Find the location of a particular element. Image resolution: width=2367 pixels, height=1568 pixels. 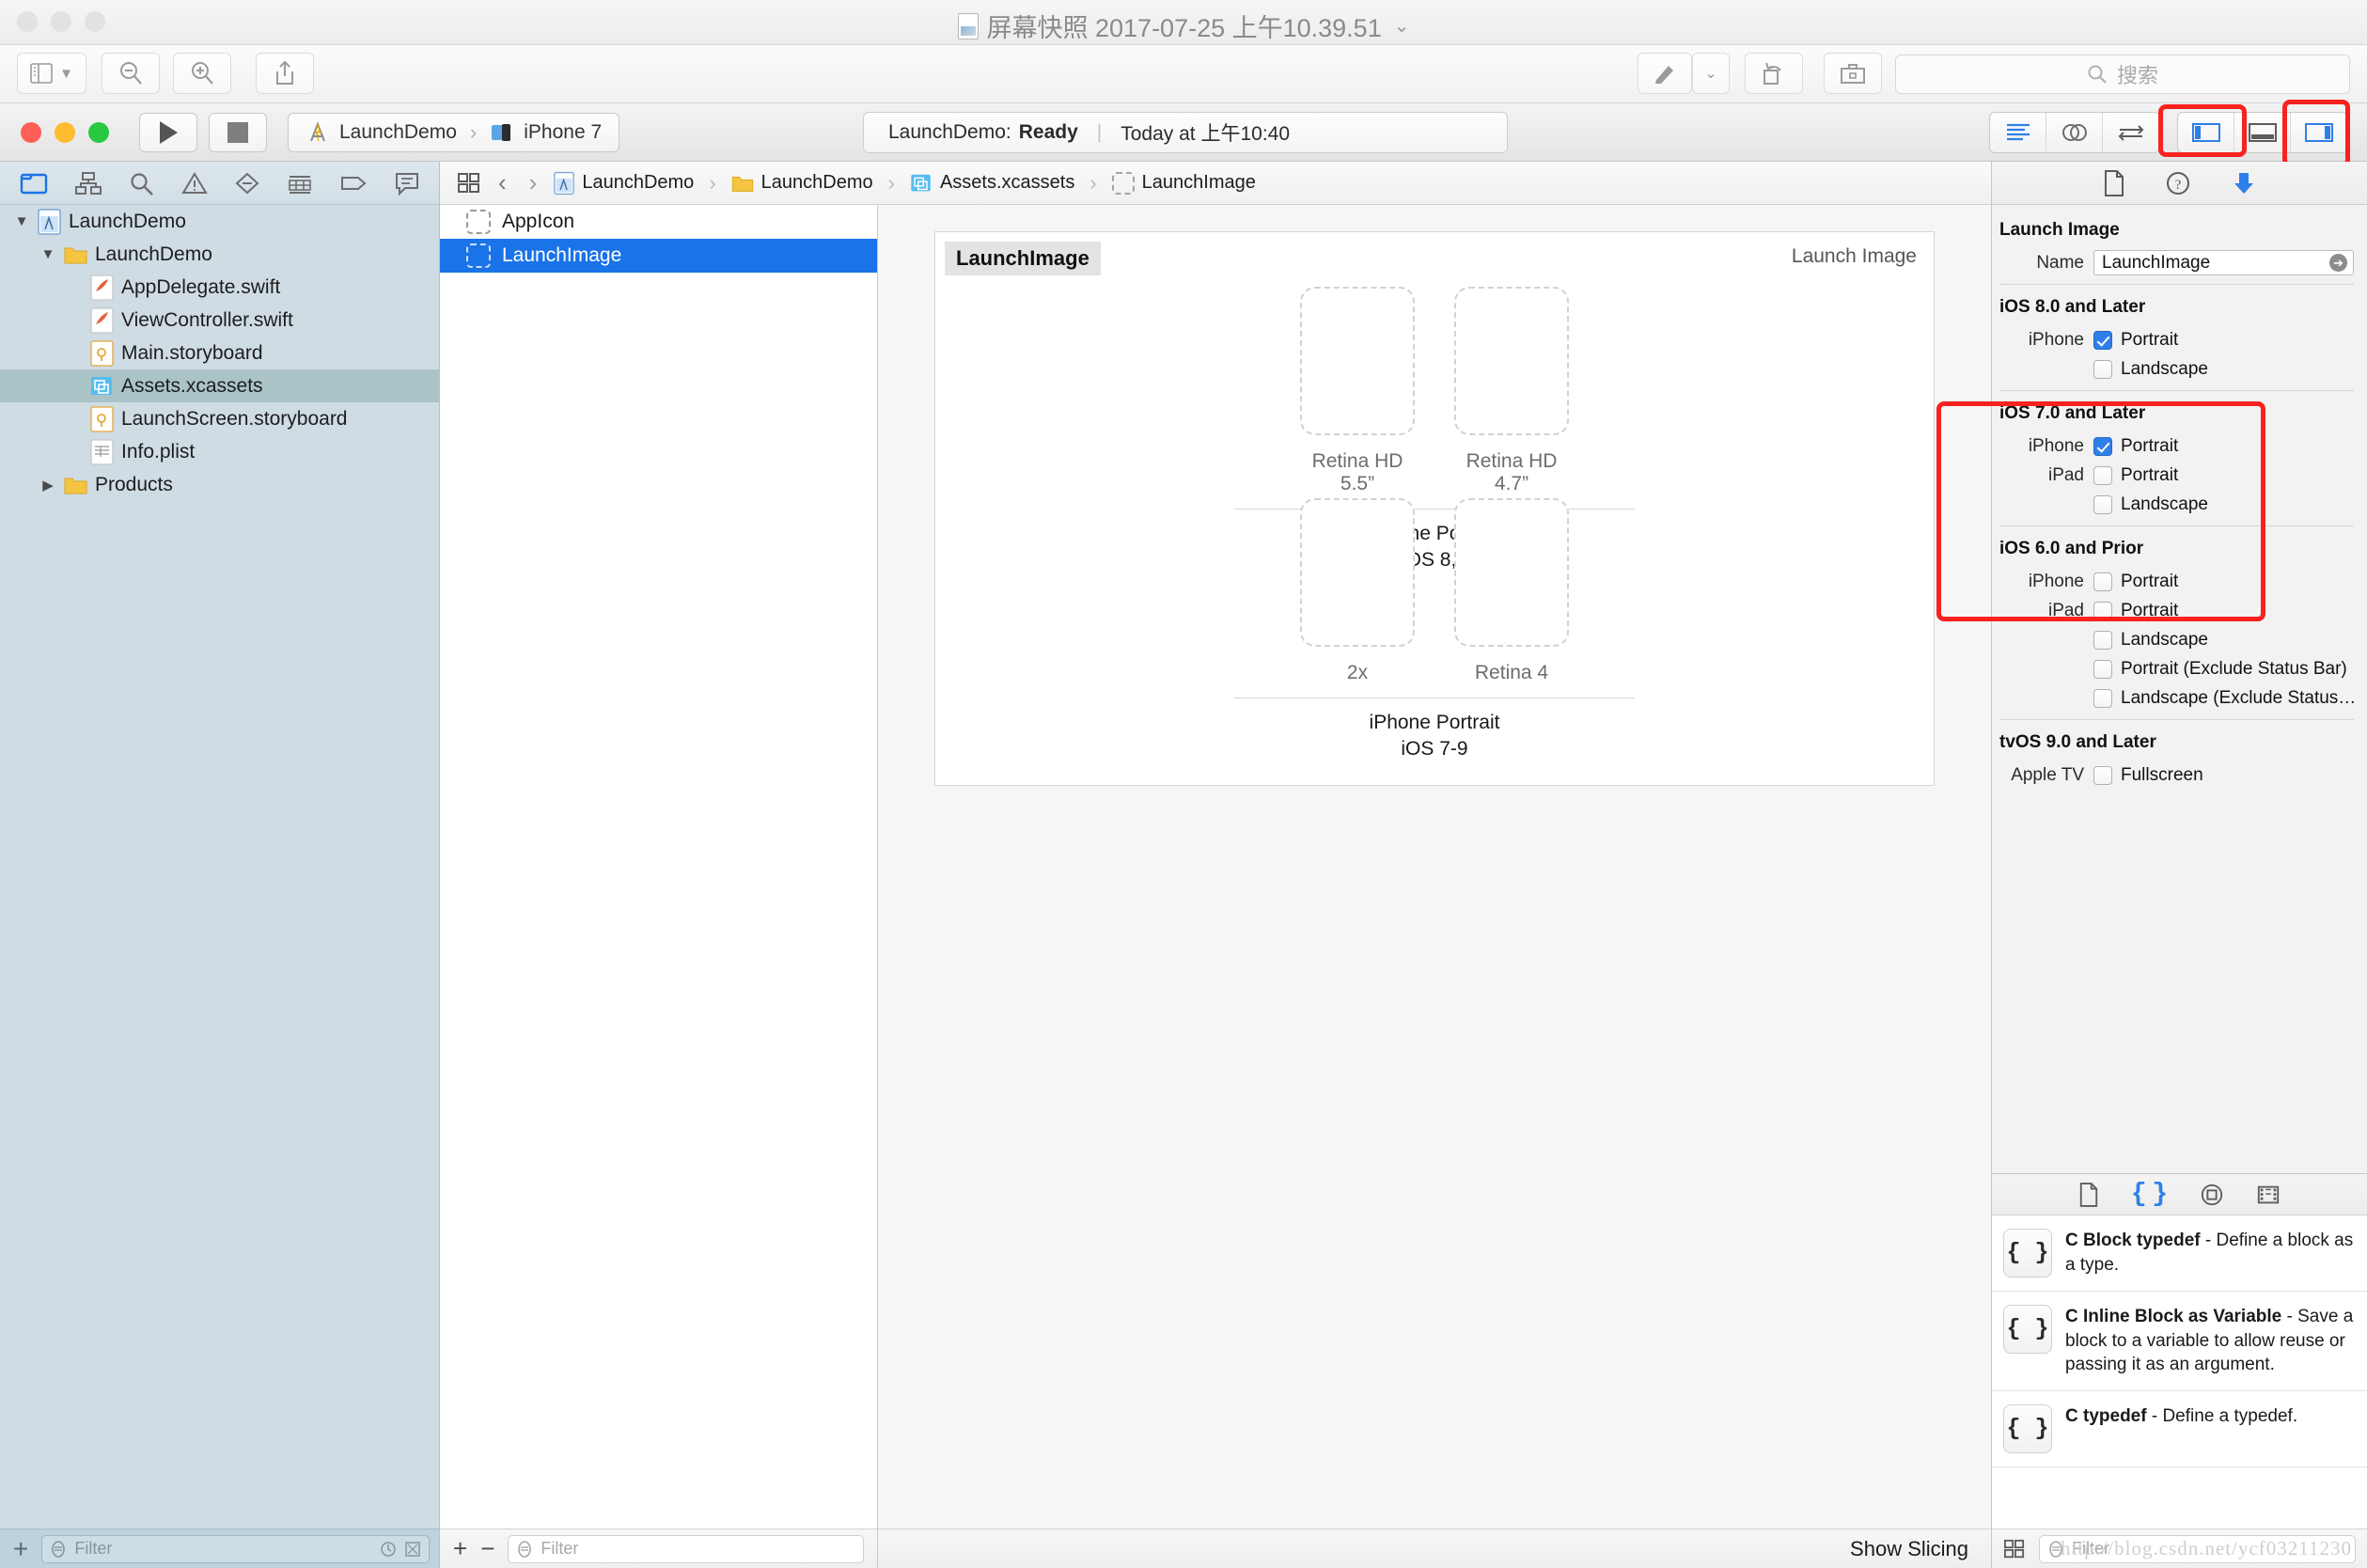

xcode-zoom-button is located at coordinates (98, 132).